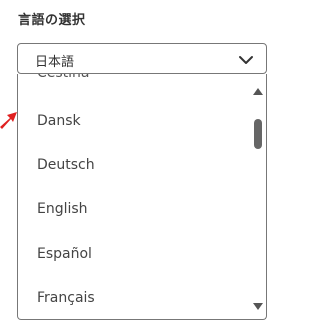 This screenshot has width=320, height=326. Describe the element at coordinates (62, 209) in the screenshot. I see `list-item-english: English` at that location.